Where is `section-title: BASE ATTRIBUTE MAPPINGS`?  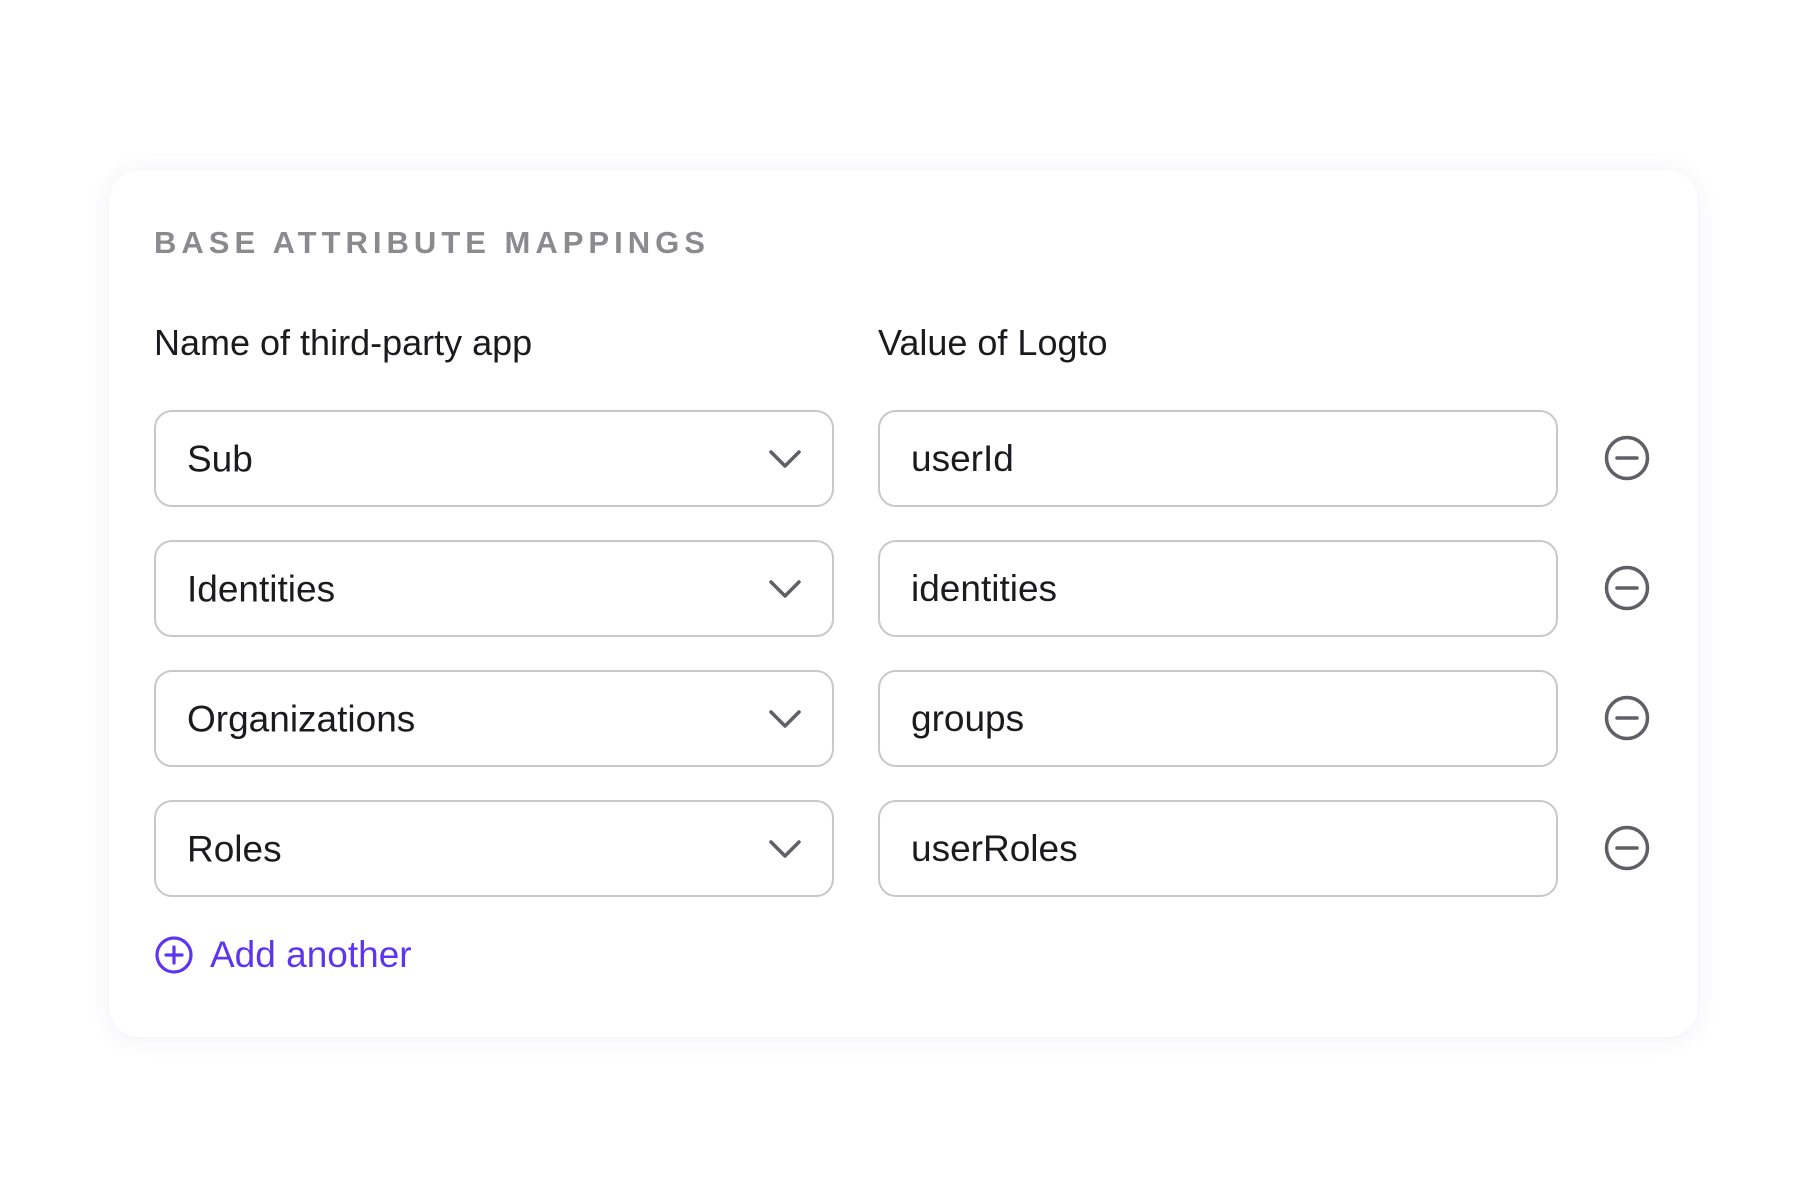 section-title: BASE ATTRIBUTE MAPPINGS is located at coordinates (432, 242).